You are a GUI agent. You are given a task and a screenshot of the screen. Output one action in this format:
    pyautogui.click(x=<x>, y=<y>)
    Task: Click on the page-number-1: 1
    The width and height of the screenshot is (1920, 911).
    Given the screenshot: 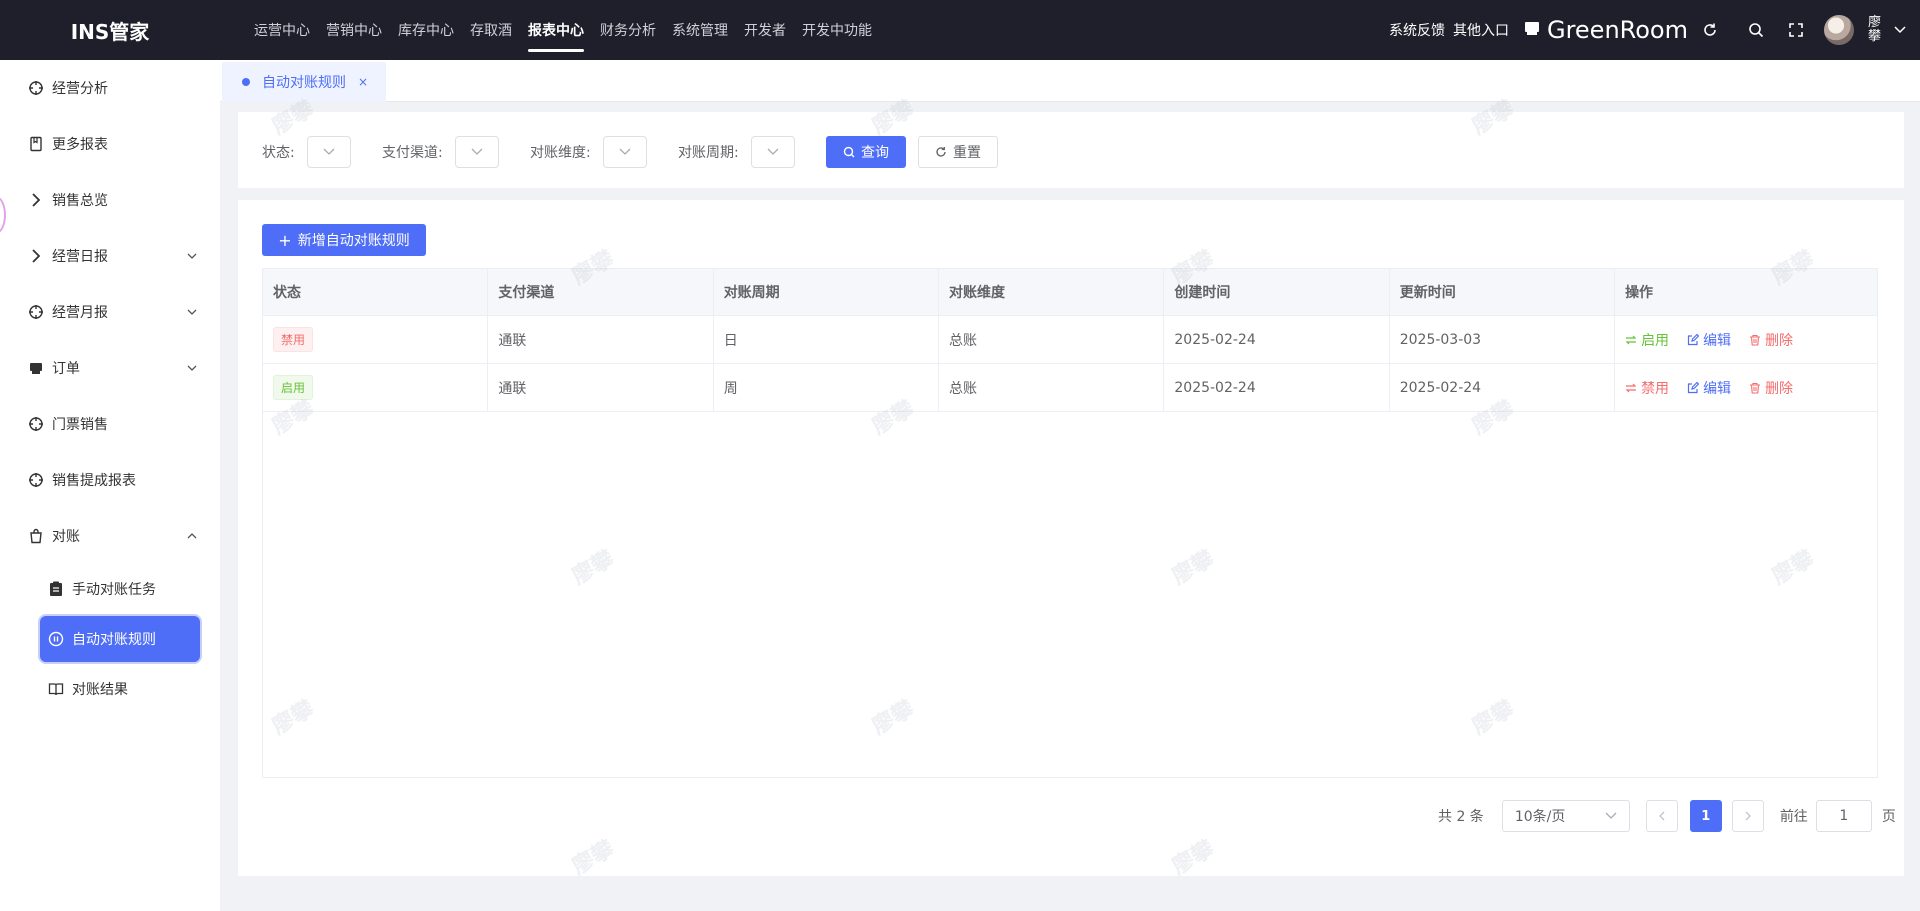 What is the action you would take?
    pyautogui.click(x=1705, y=816)
    